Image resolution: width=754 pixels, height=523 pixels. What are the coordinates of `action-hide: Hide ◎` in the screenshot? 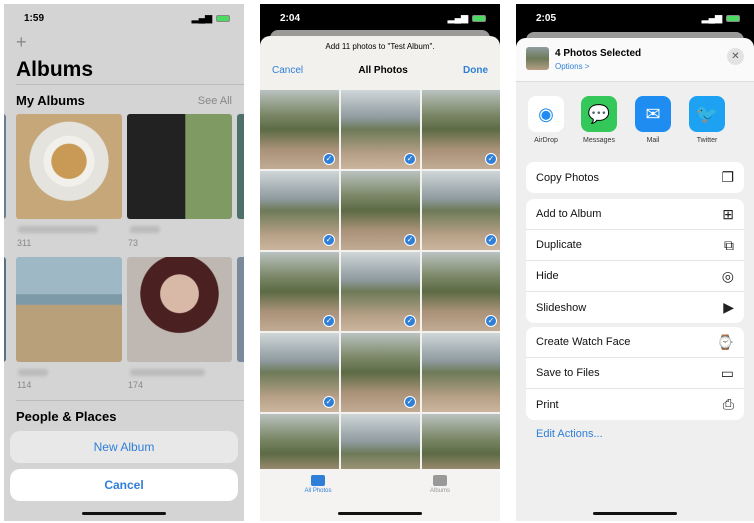 It's located at (635, 276).